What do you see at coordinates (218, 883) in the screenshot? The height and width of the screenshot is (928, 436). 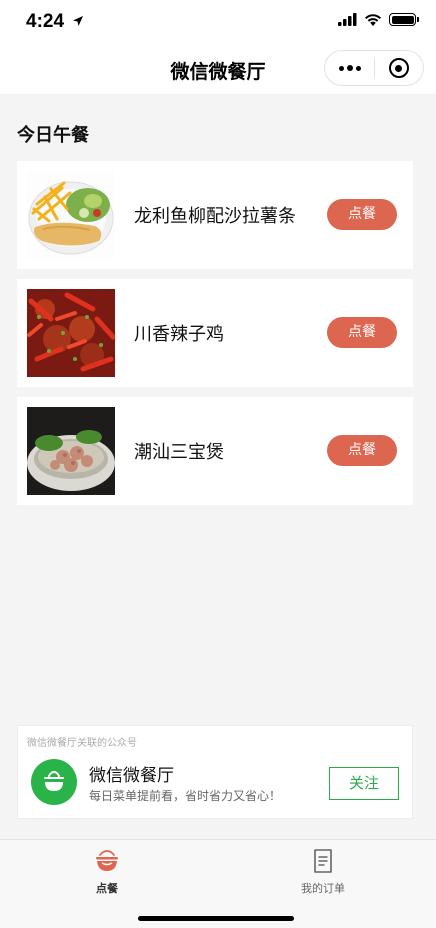 I see `tab-bar: 点餐 我的订单` at bounding box center [218, 883].